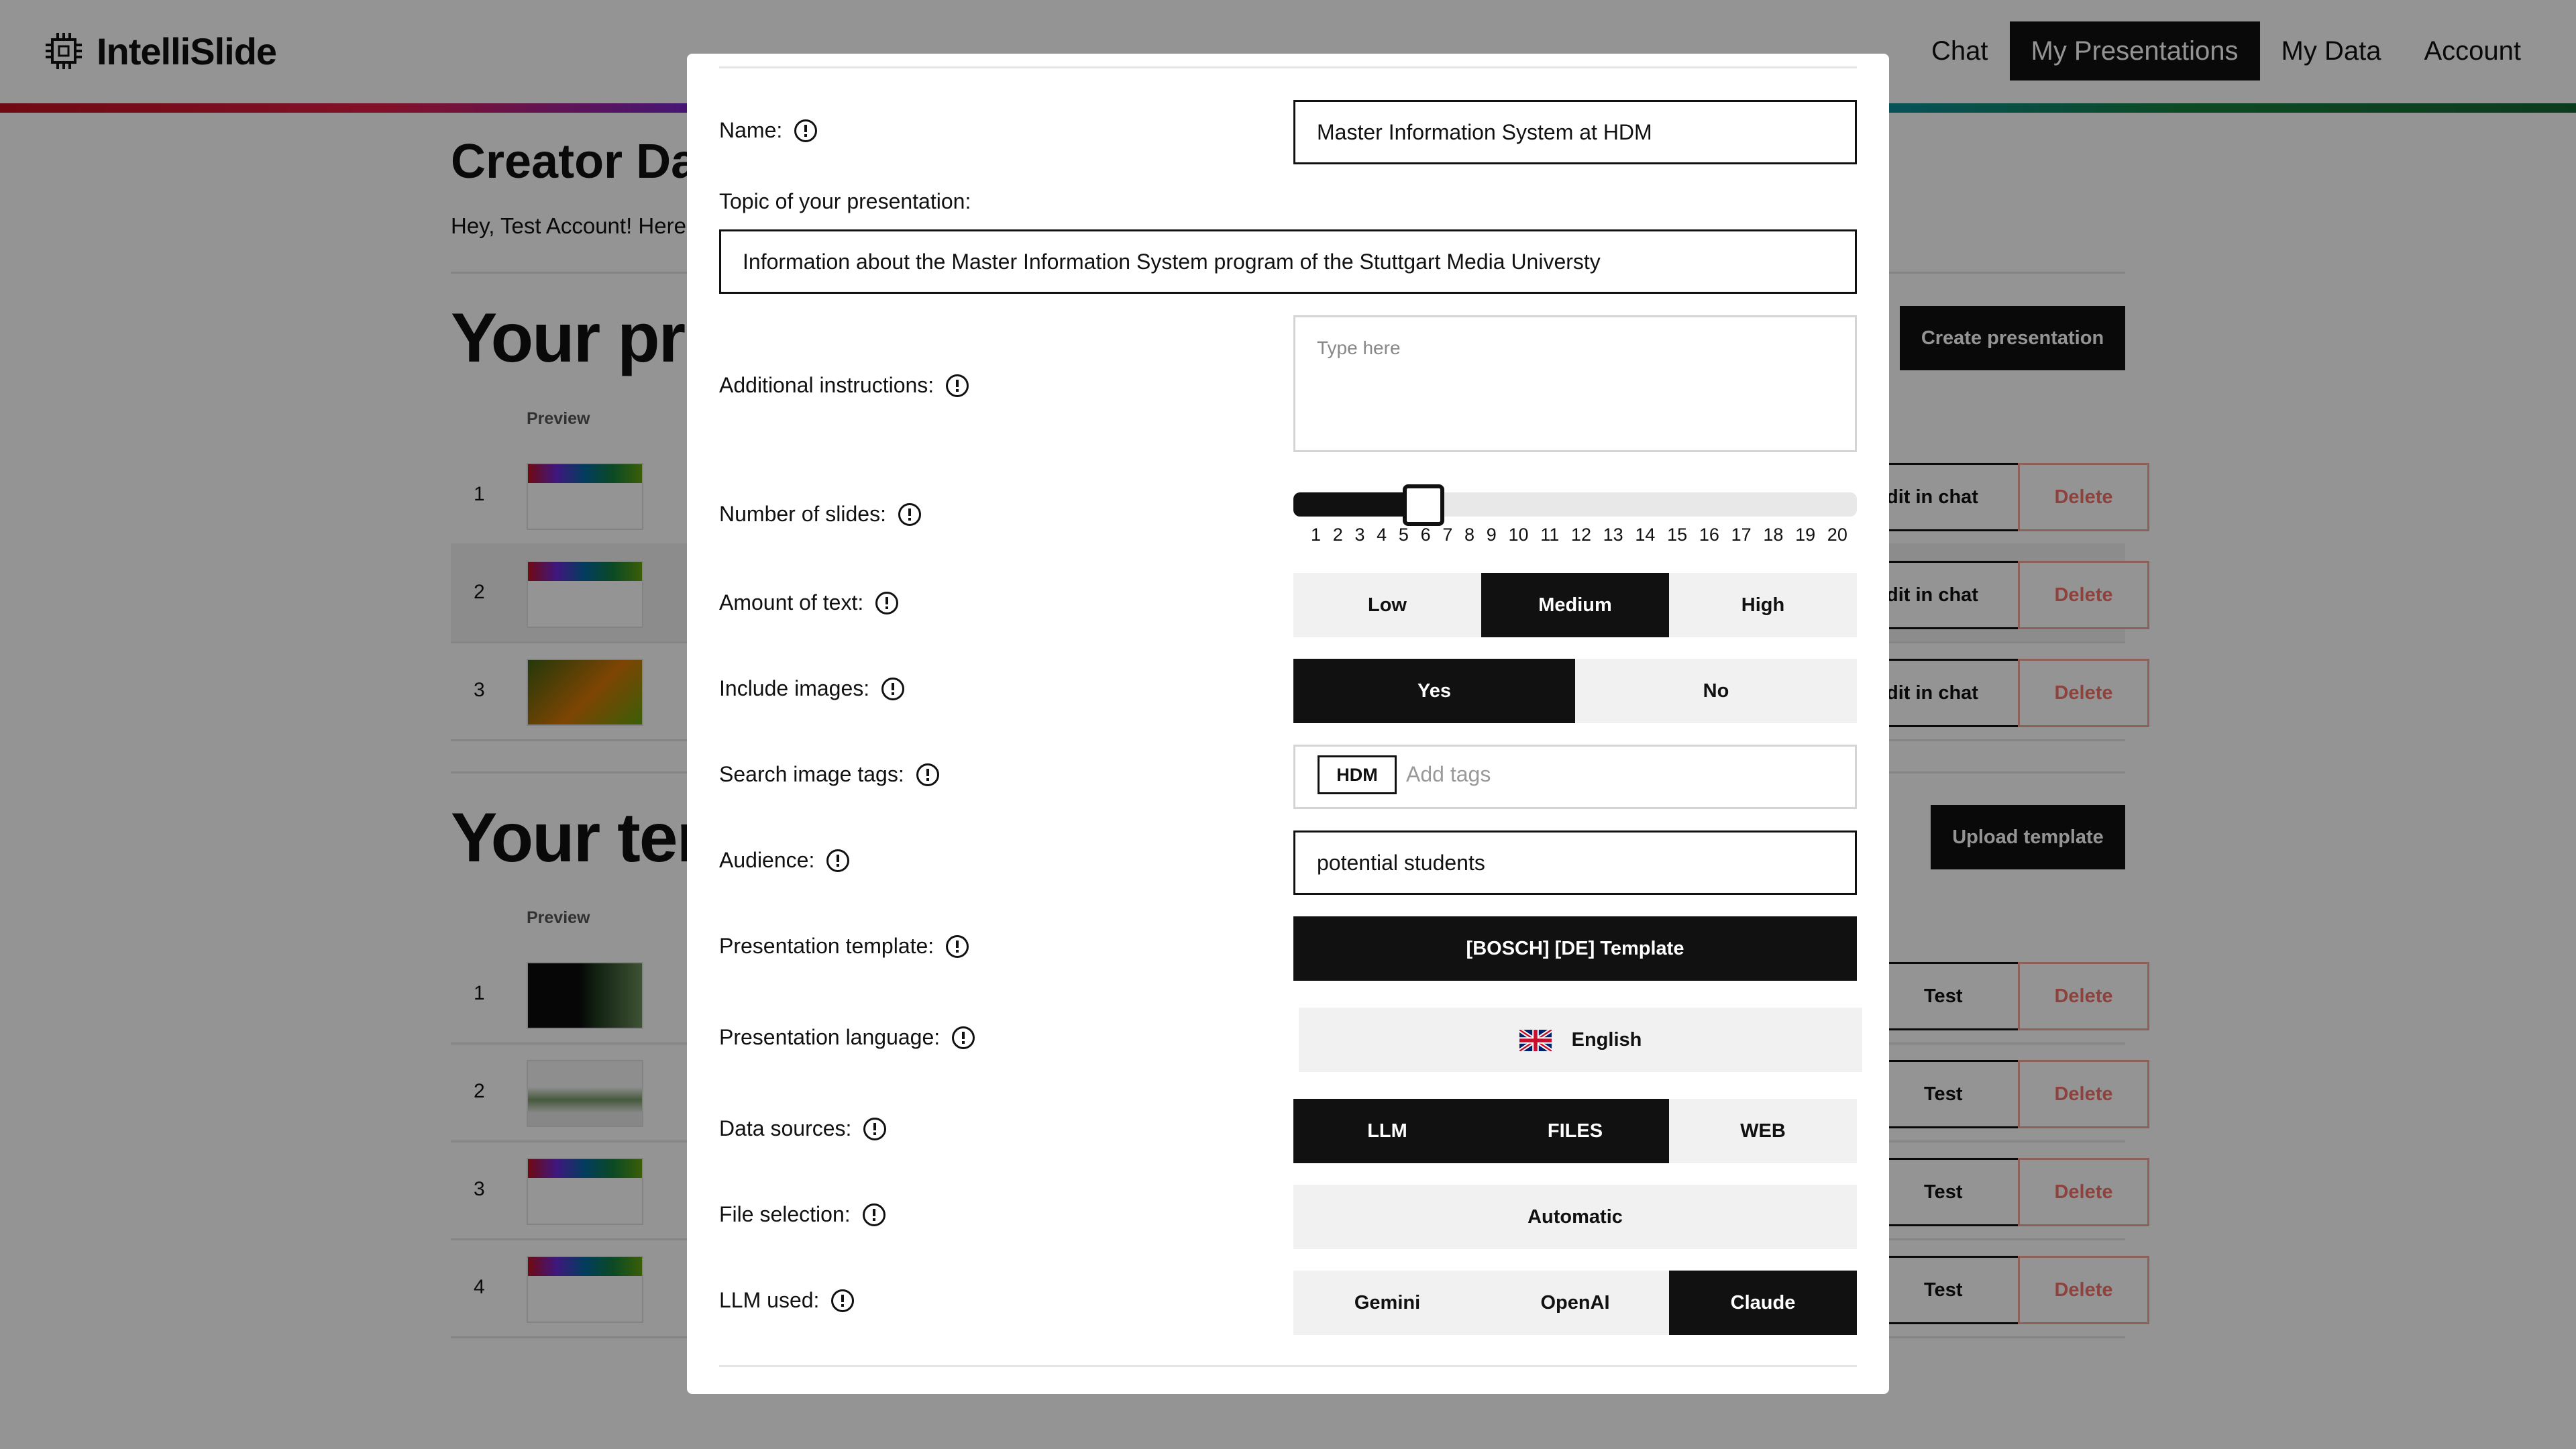  I want to click on file-selection-label: File selection:, so click(802, 1214).